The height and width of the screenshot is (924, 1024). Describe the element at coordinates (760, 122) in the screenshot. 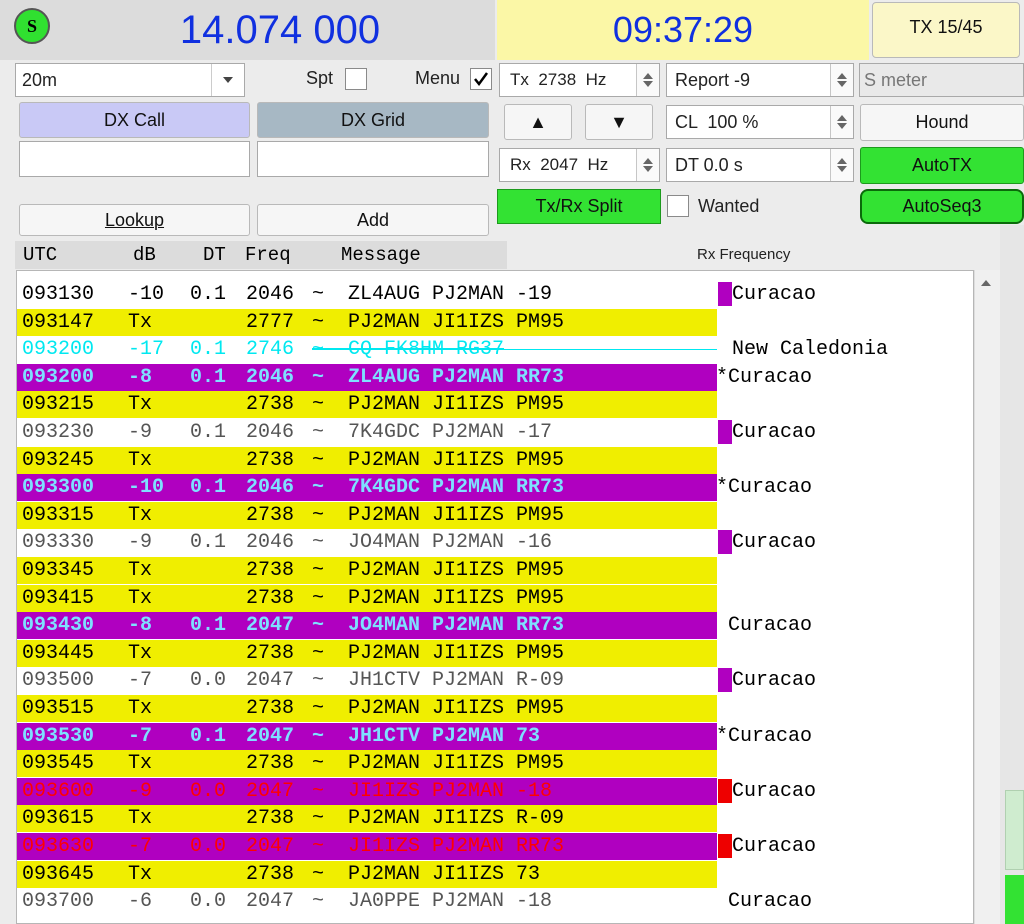

I see `cl-spinbox: CL 100 %` at that location.